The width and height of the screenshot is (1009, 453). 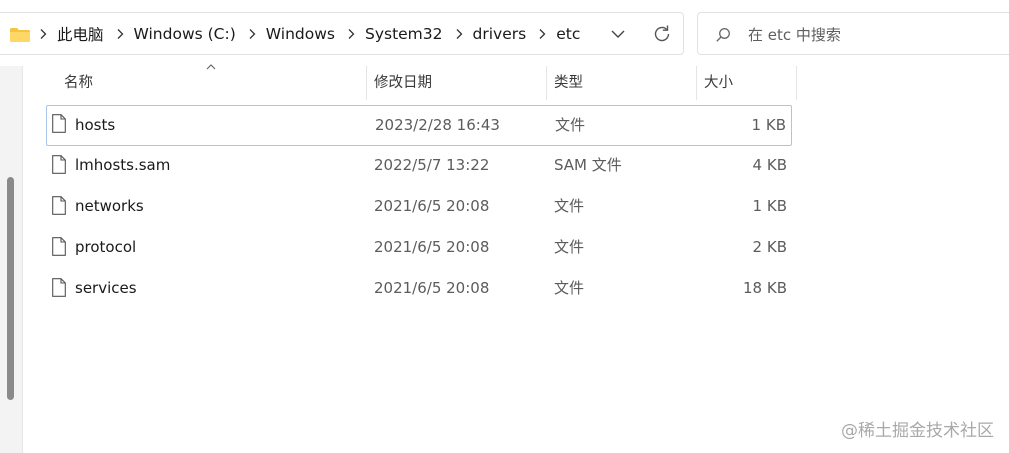 What do you see at coordinates (568, 34) in the screenshot?
I see `breadcrumb-item-etc: etc` at bounding box center [568, 34].